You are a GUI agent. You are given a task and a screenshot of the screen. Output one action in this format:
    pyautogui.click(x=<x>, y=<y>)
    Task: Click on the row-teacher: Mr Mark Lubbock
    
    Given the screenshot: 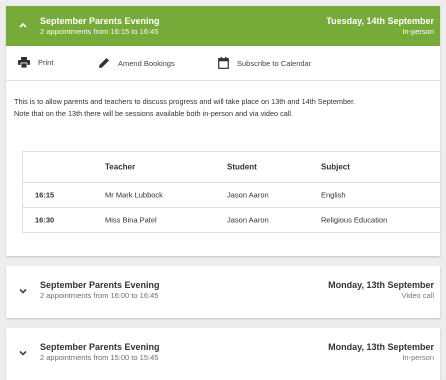 What is the action you would take?
    pyautogui.click(x=134, y=195)
    